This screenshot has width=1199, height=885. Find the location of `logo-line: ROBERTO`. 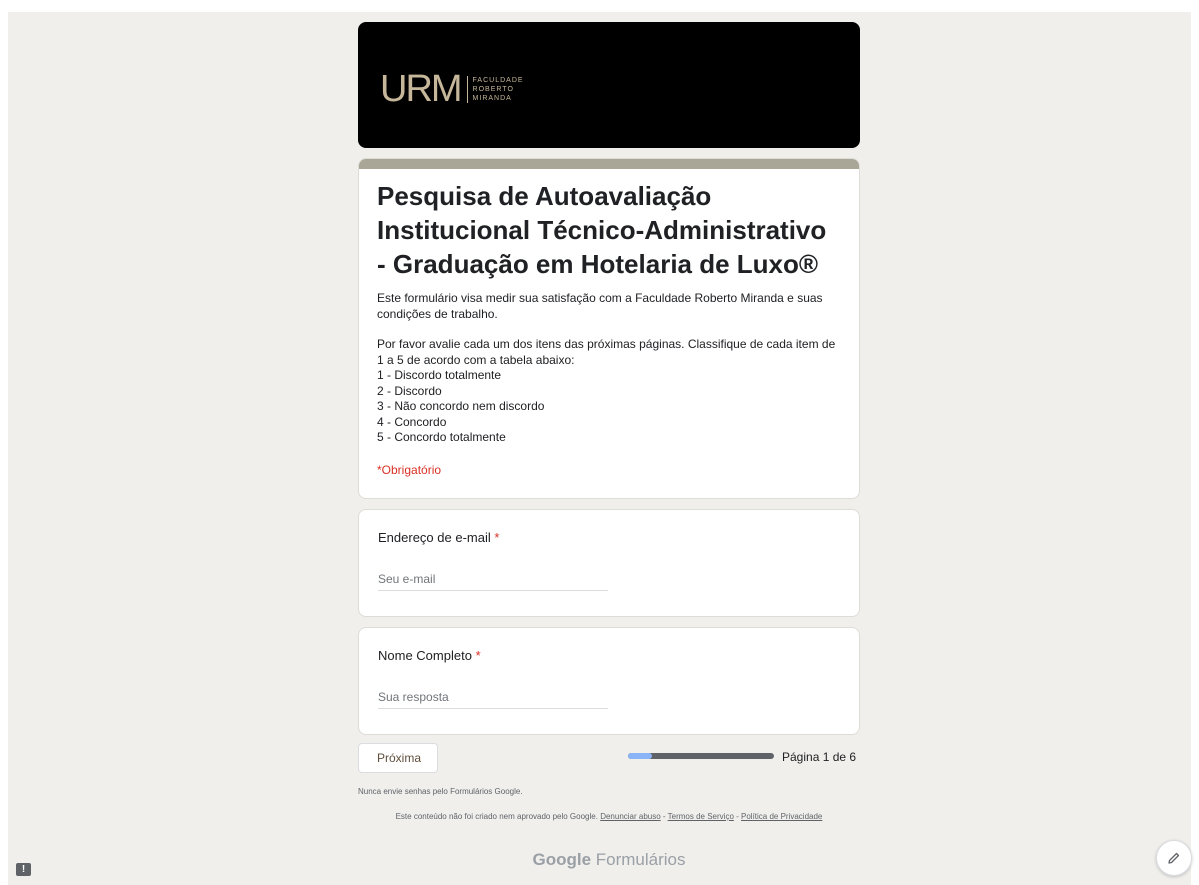

logo-line: ROBERTO is located at coordinates (493, 89).